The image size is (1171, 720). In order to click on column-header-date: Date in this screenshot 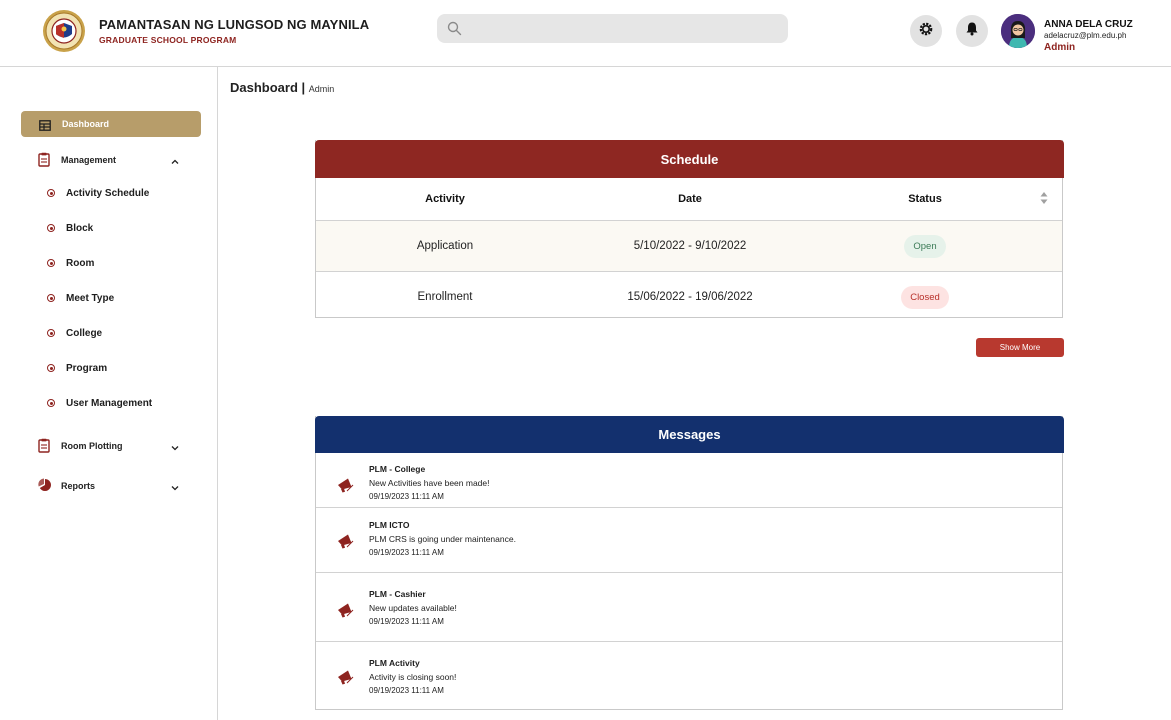, I will do `click(690, 199)`.